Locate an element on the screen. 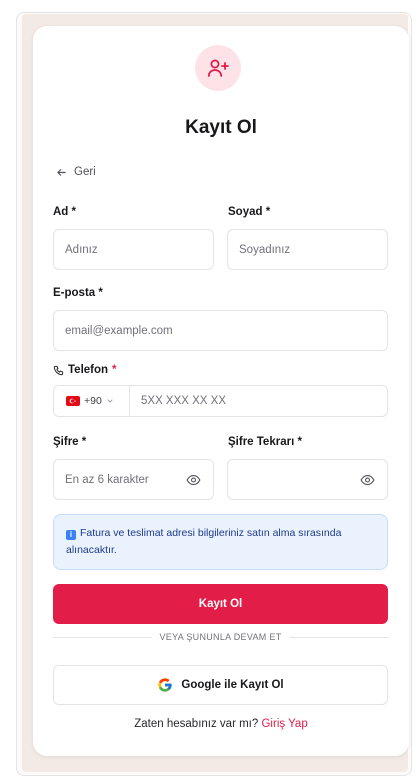 The image size is (418, 780). last-name-input: Soyadınız is located at coordinates (307, 249).